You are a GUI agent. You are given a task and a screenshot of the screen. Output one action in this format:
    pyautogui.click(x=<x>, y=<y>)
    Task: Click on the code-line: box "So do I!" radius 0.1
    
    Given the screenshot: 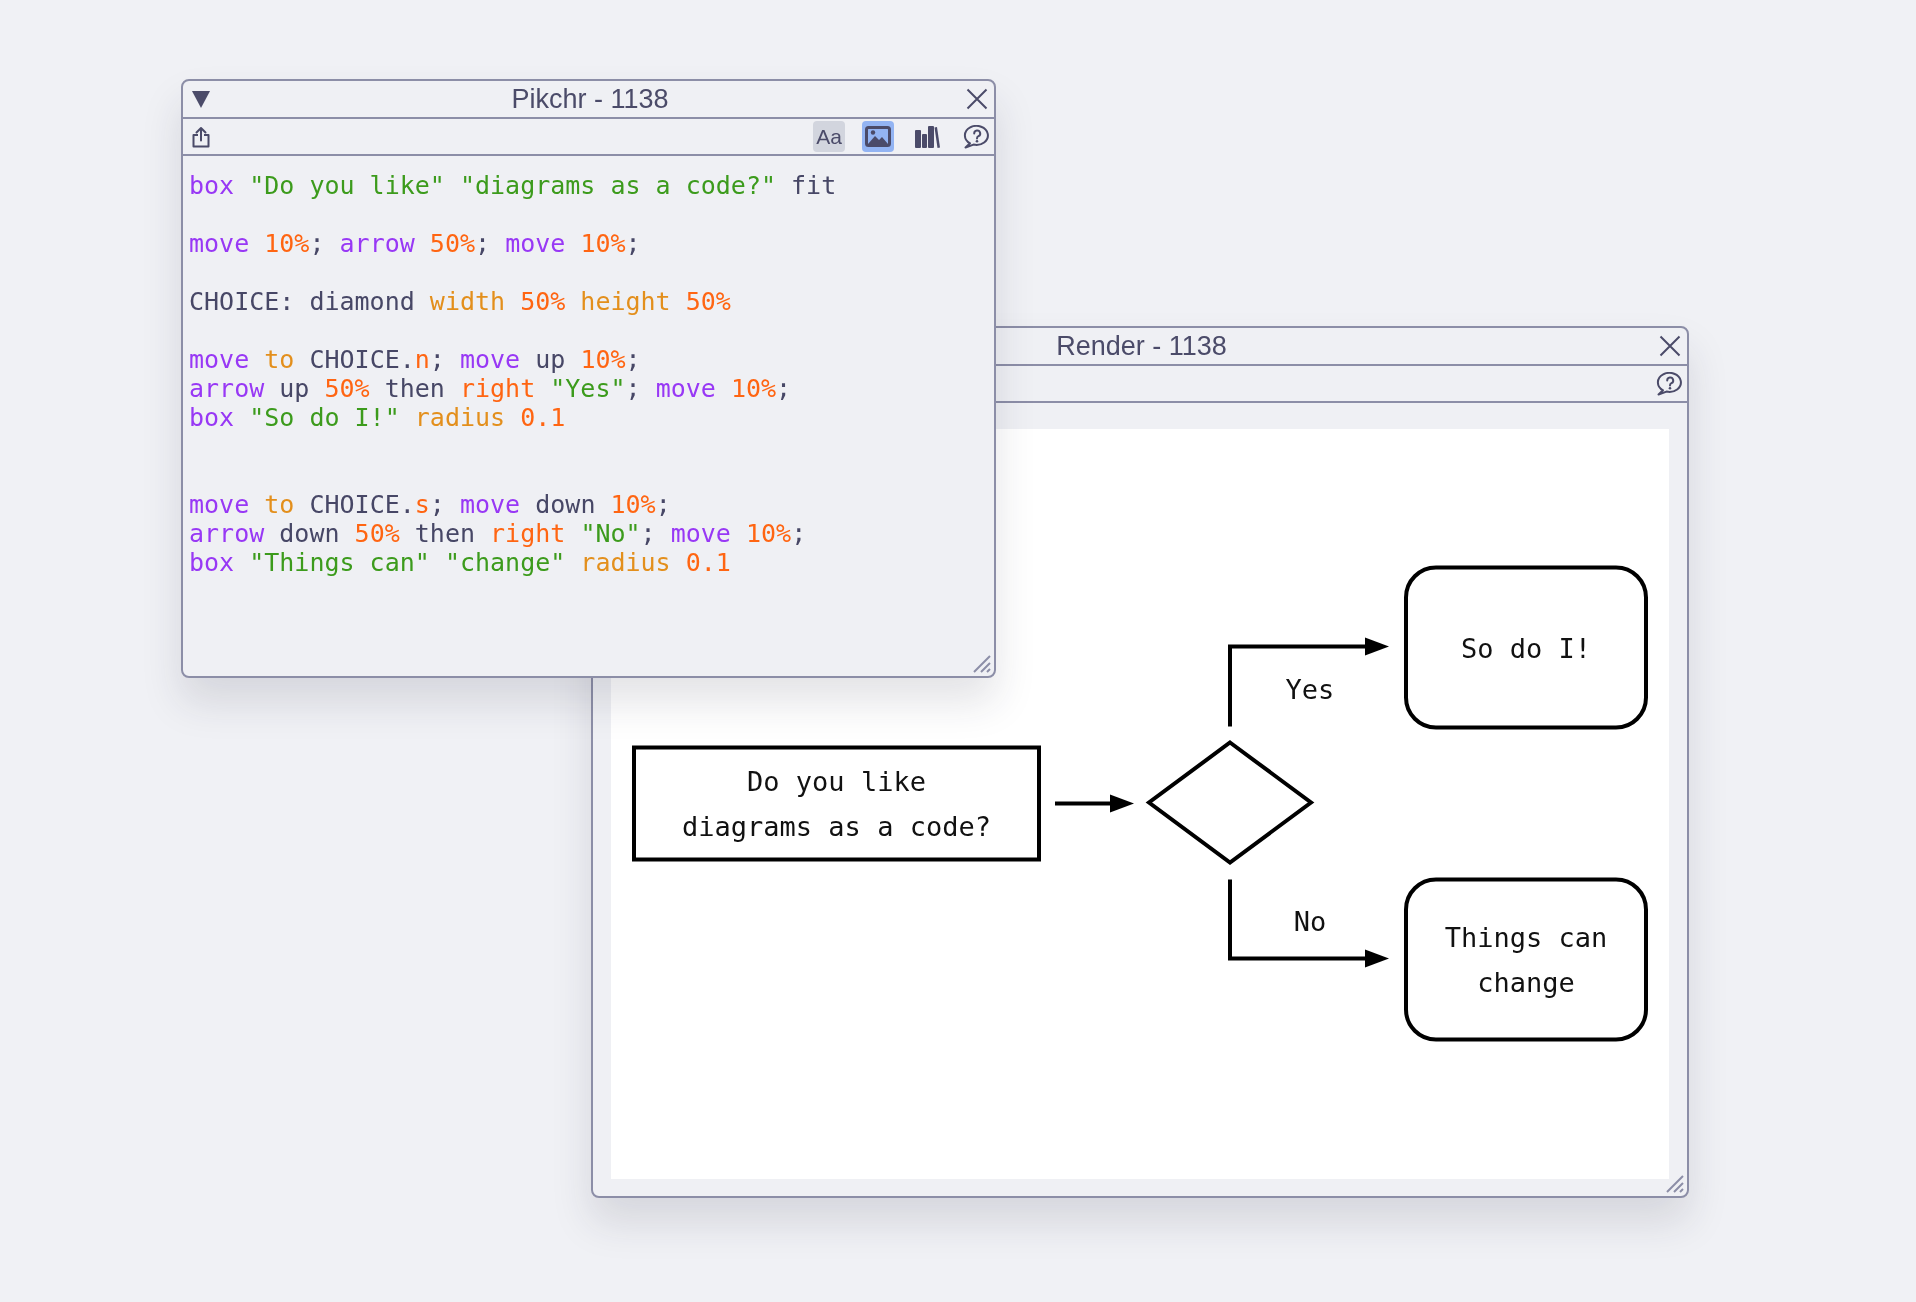 What is the action you would take?
    pyautogui.click(x=377, y=417)
    